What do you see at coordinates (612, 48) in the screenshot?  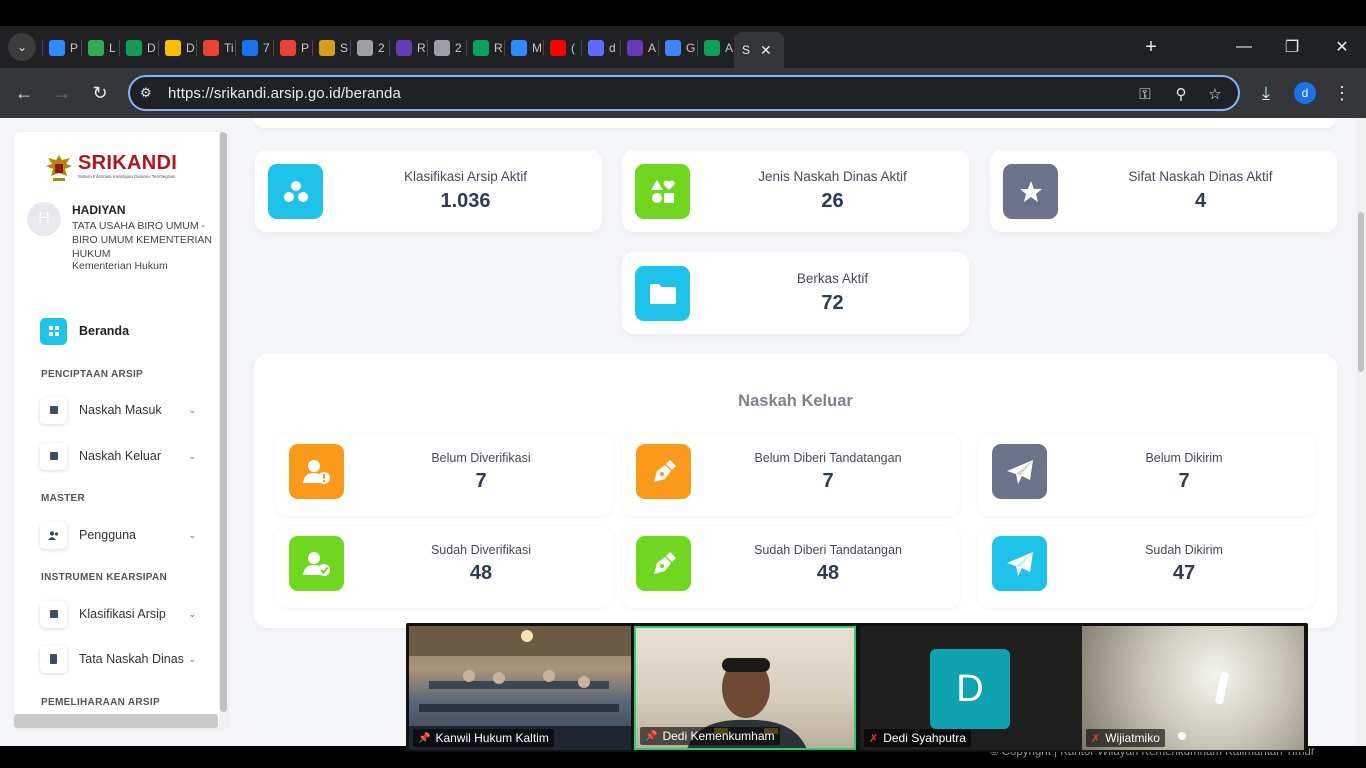 I see `tab-title: d` at bounding box center [612, 48].